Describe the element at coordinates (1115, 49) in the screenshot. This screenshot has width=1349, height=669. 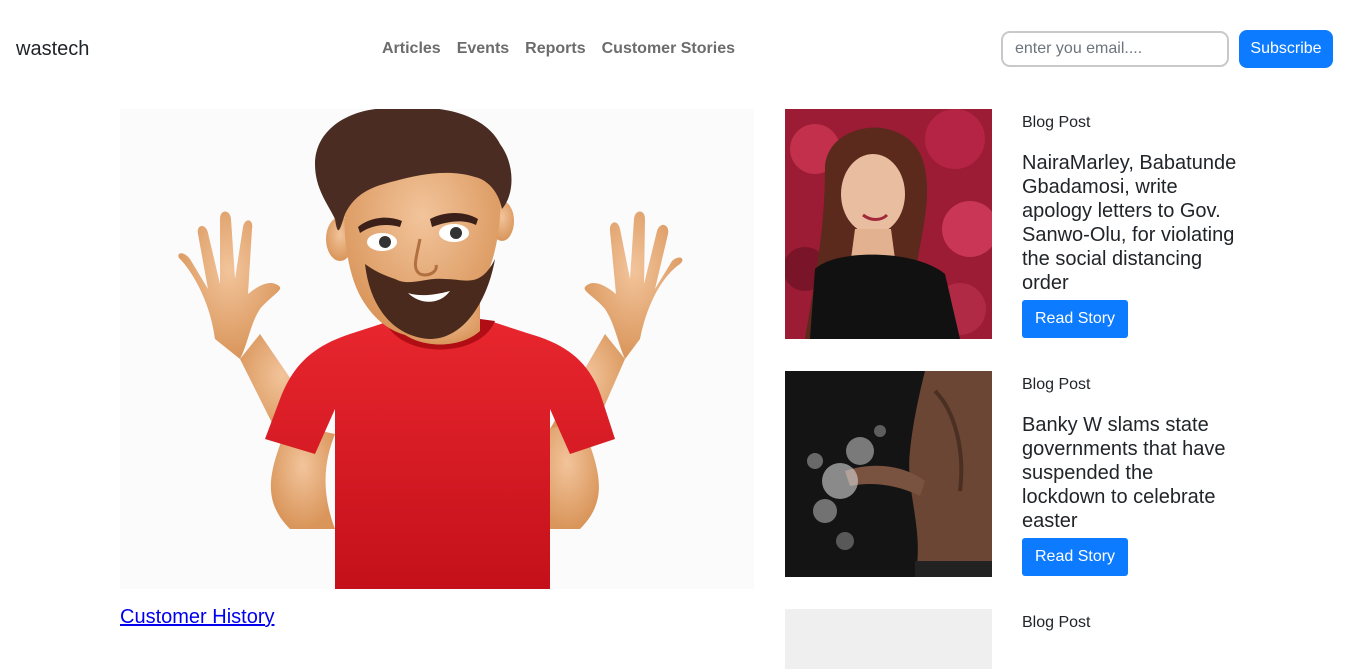
I see `email-input` at that location.